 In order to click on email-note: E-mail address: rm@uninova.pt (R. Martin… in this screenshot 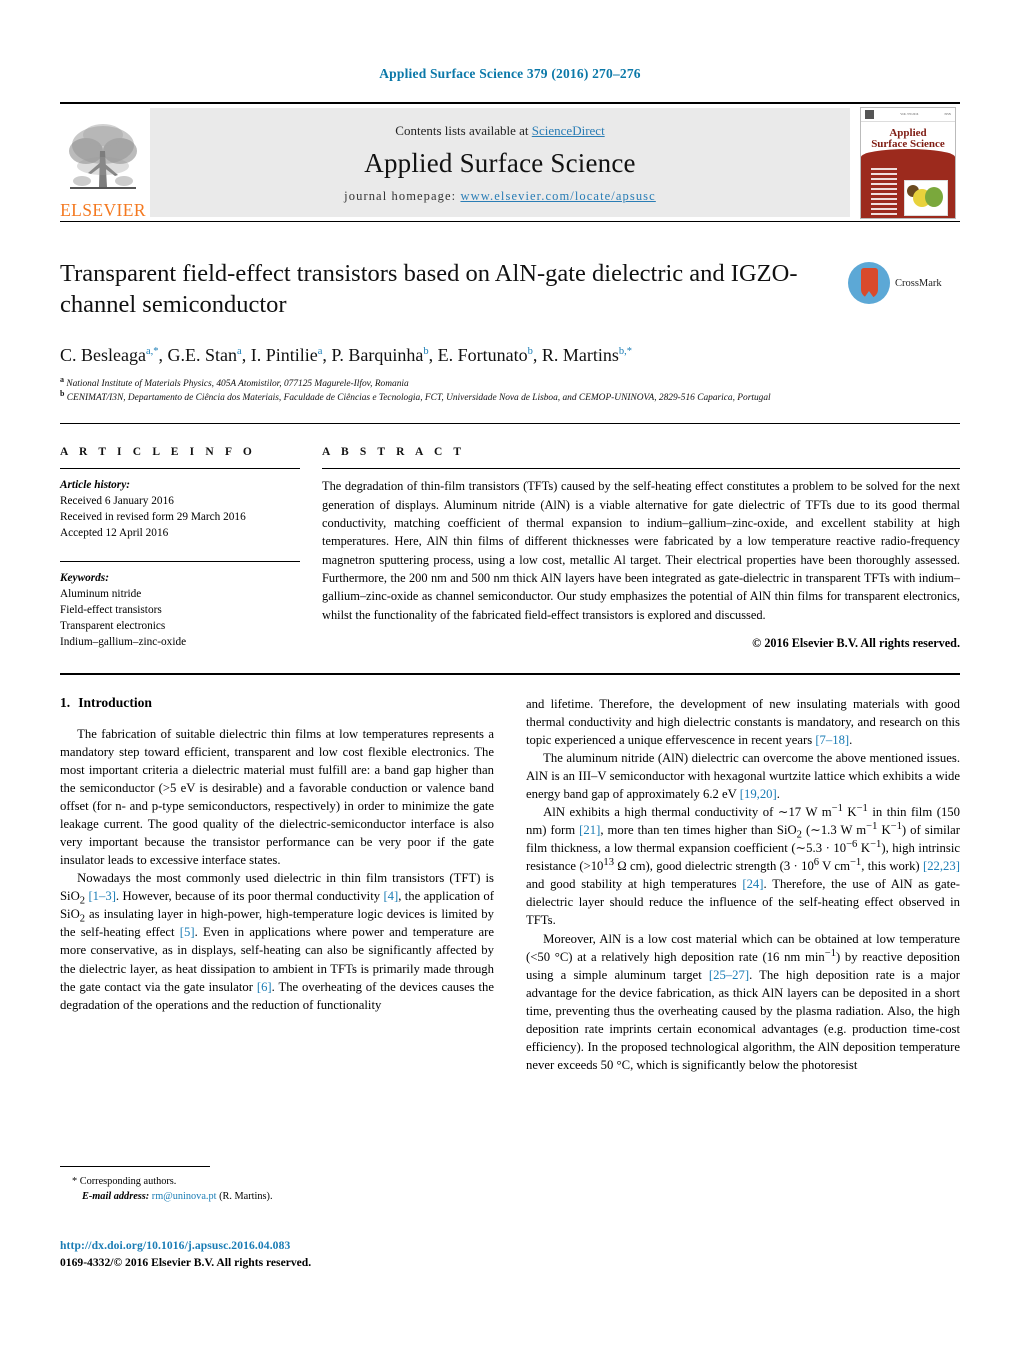, I will do `click(280, 1196)`.